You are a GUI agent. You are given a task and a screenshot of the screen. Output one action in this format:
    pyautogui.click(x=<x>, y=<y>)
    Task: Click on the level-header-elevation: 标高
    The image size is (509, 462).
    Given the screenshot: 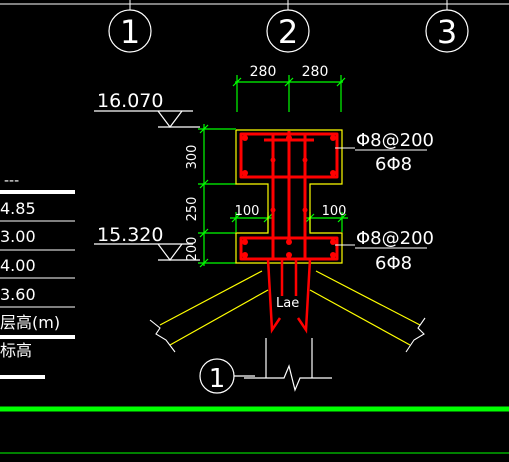 What is the action you would take?
    pyautogui.click(x=16, y=350)
    